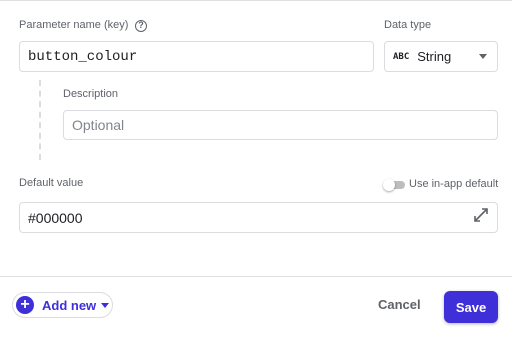  I want to click on plus-icon: +, so click(25, 305).